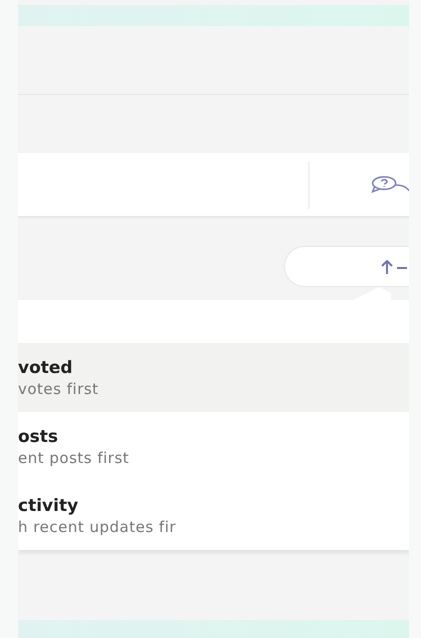  What do you see at coordinates (394, 267) in the screenshot?
I see `sort-arrows-icon` at bounding box center [394, 267].